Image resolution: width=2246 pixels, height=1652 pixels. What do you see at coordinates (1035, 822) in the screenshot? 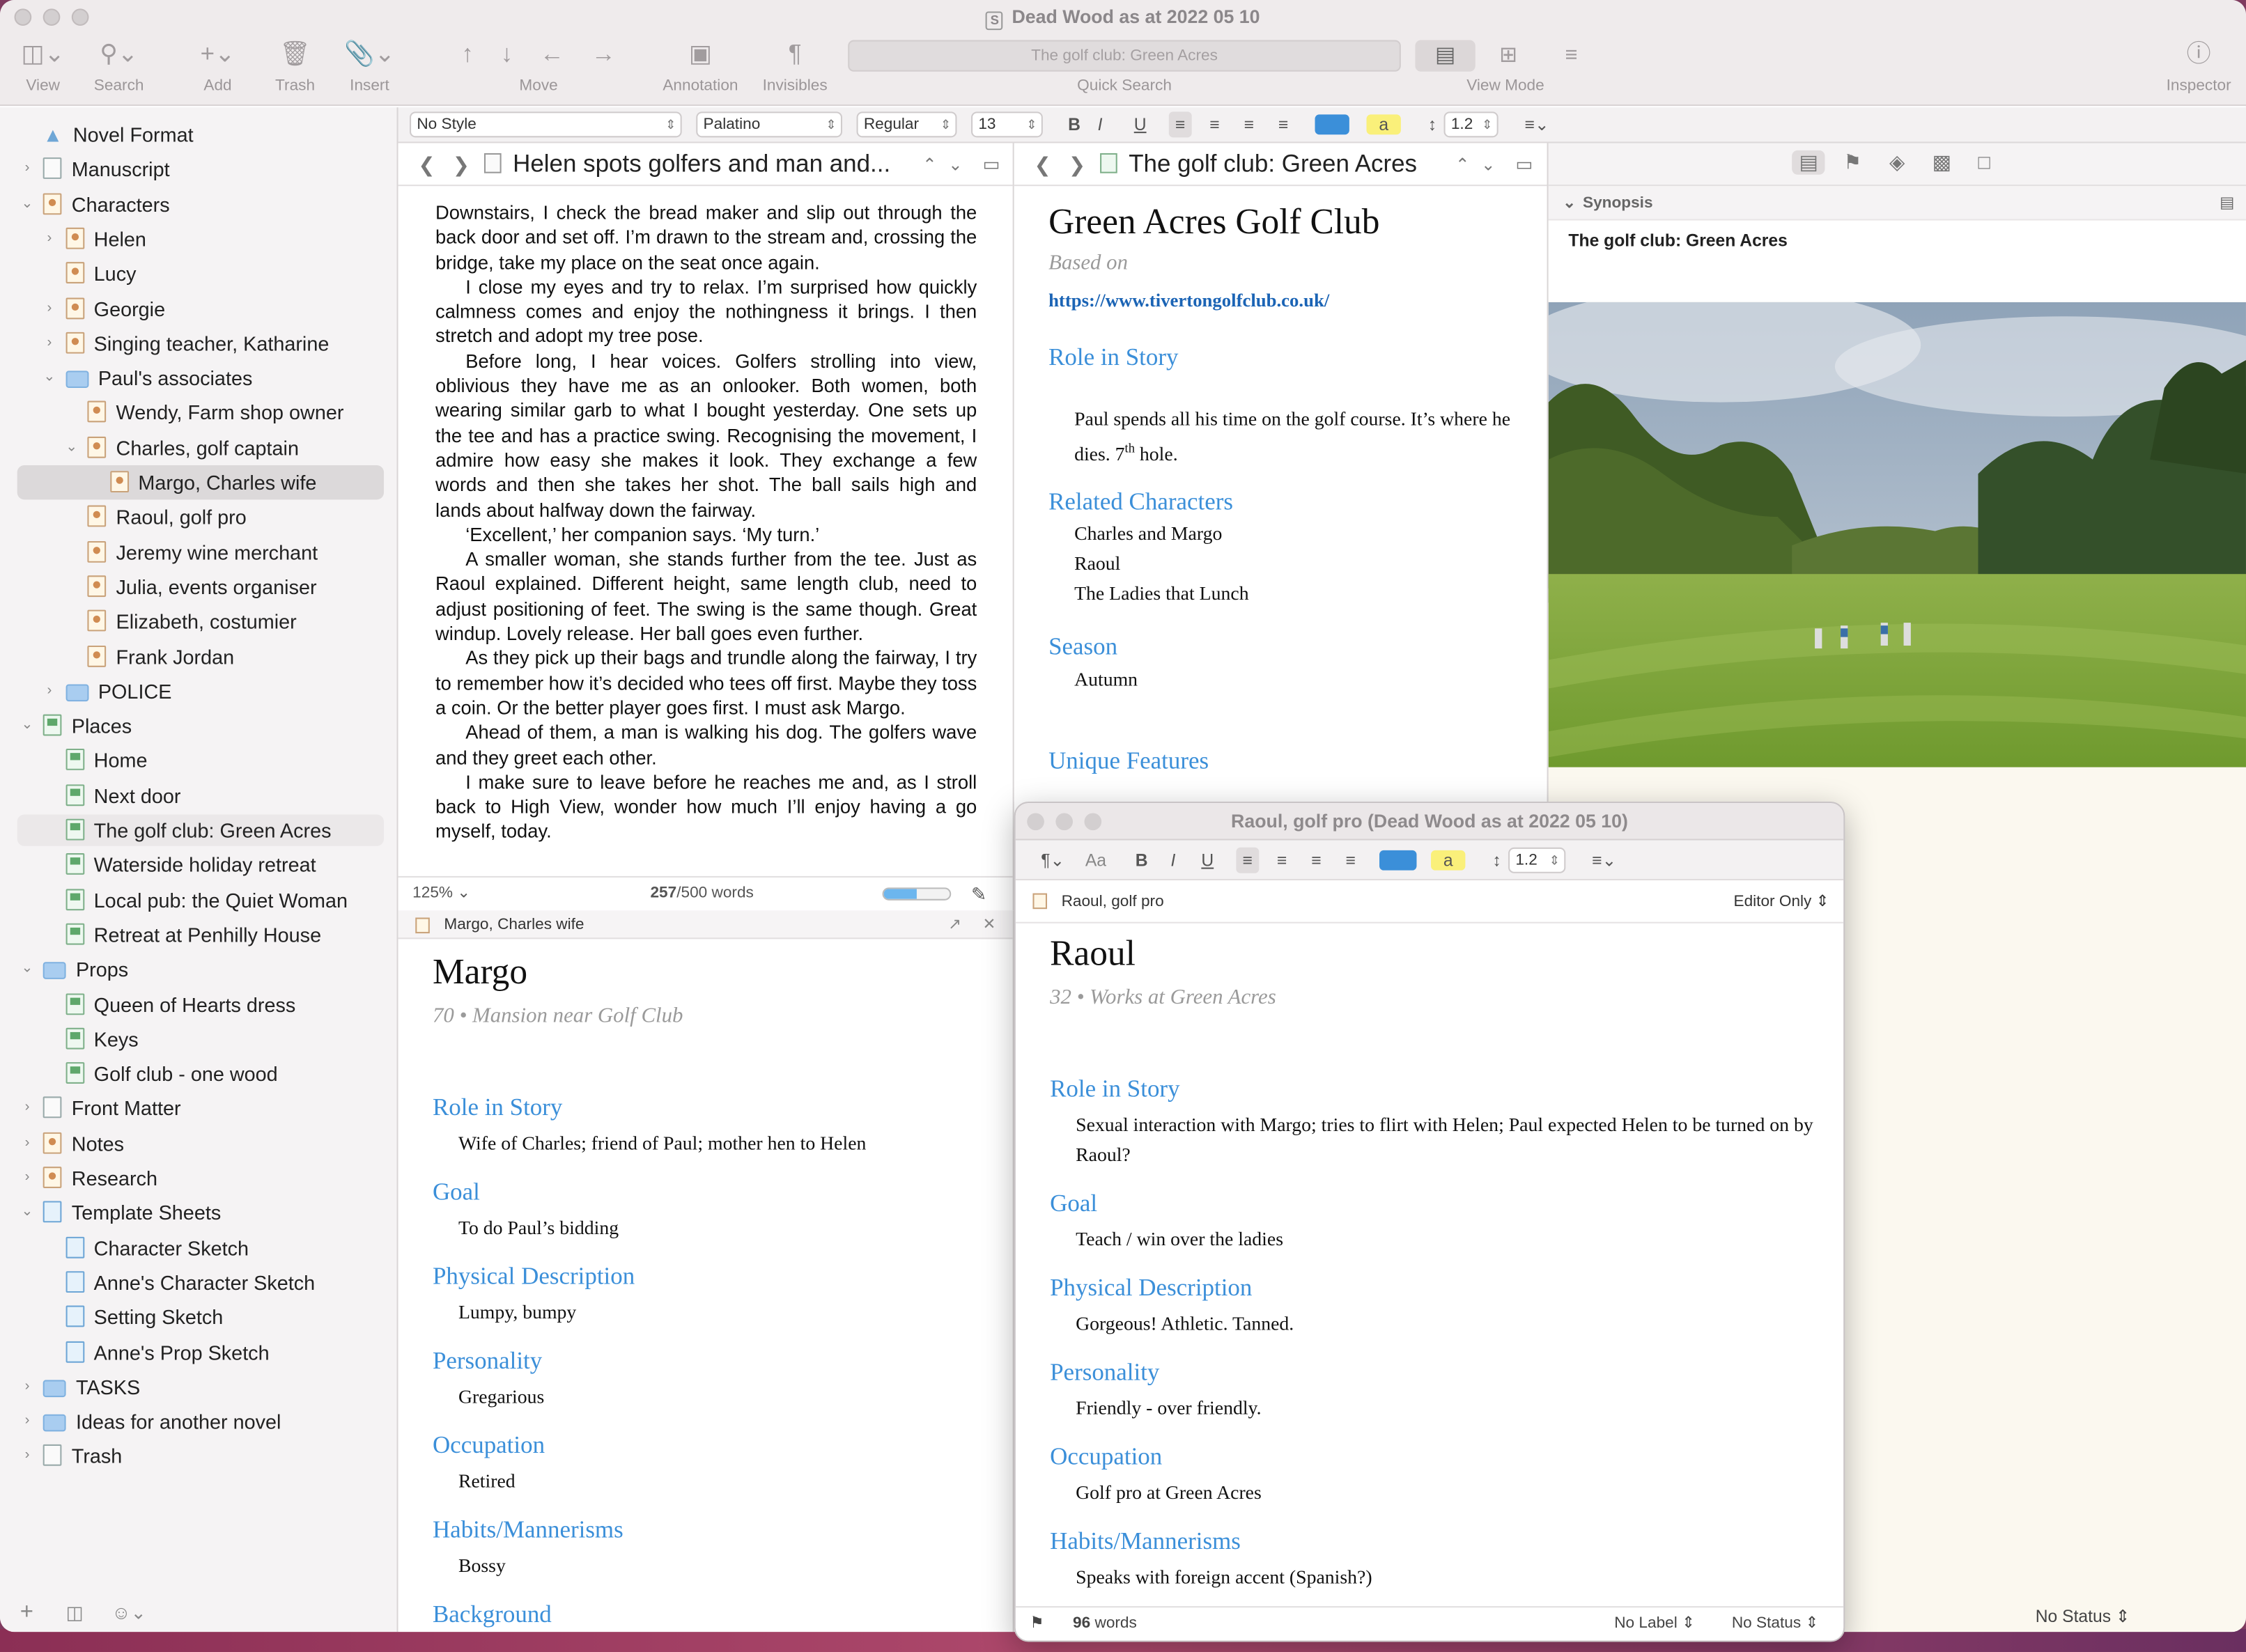
I see `close-window-button` at bounding box center [1035, 822].